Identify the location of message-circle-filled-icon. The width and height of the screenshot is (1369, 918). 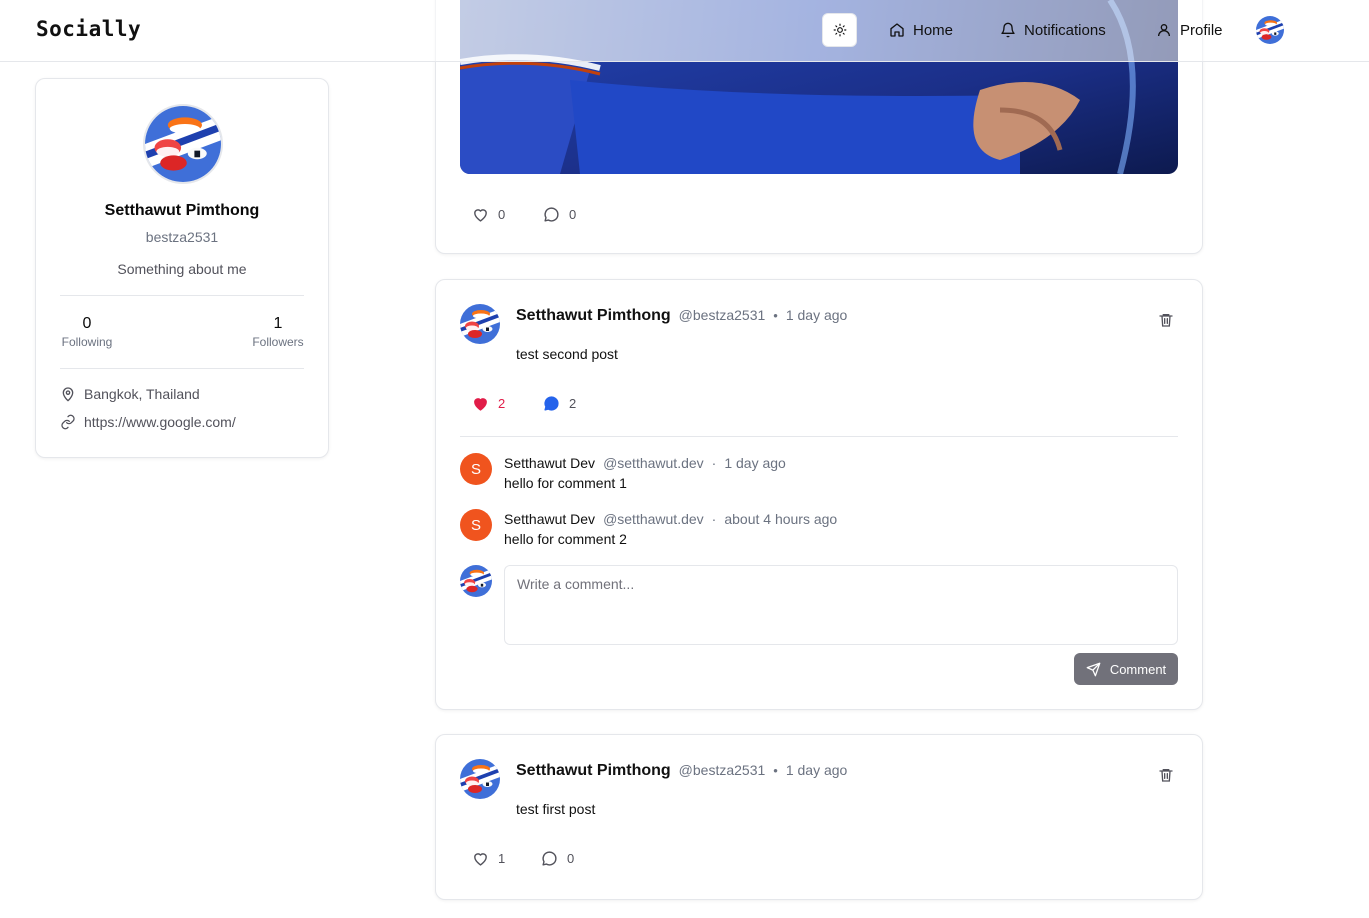
(551, 403).